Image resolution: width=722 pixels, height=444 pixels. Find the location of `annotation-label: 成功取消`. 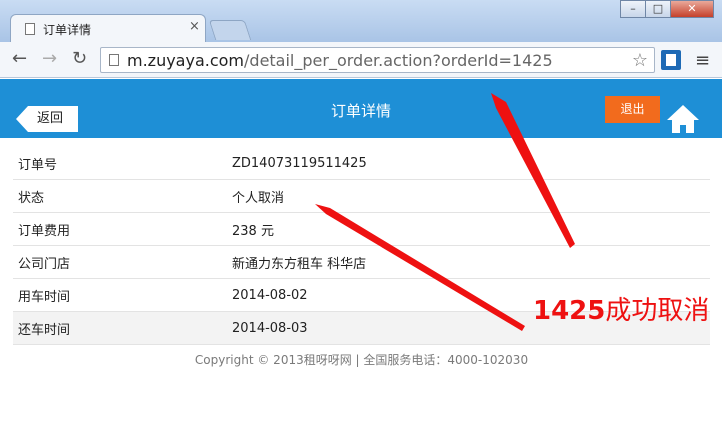

annotation-label: 成功取消 is located at coordinates (657, 311).